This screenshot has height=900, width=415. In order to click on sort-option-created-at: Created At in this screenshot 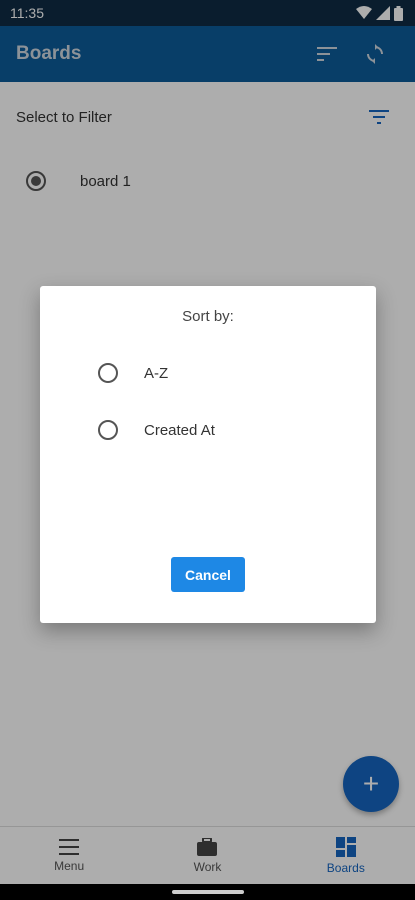, I will do `click(156, 430)`.